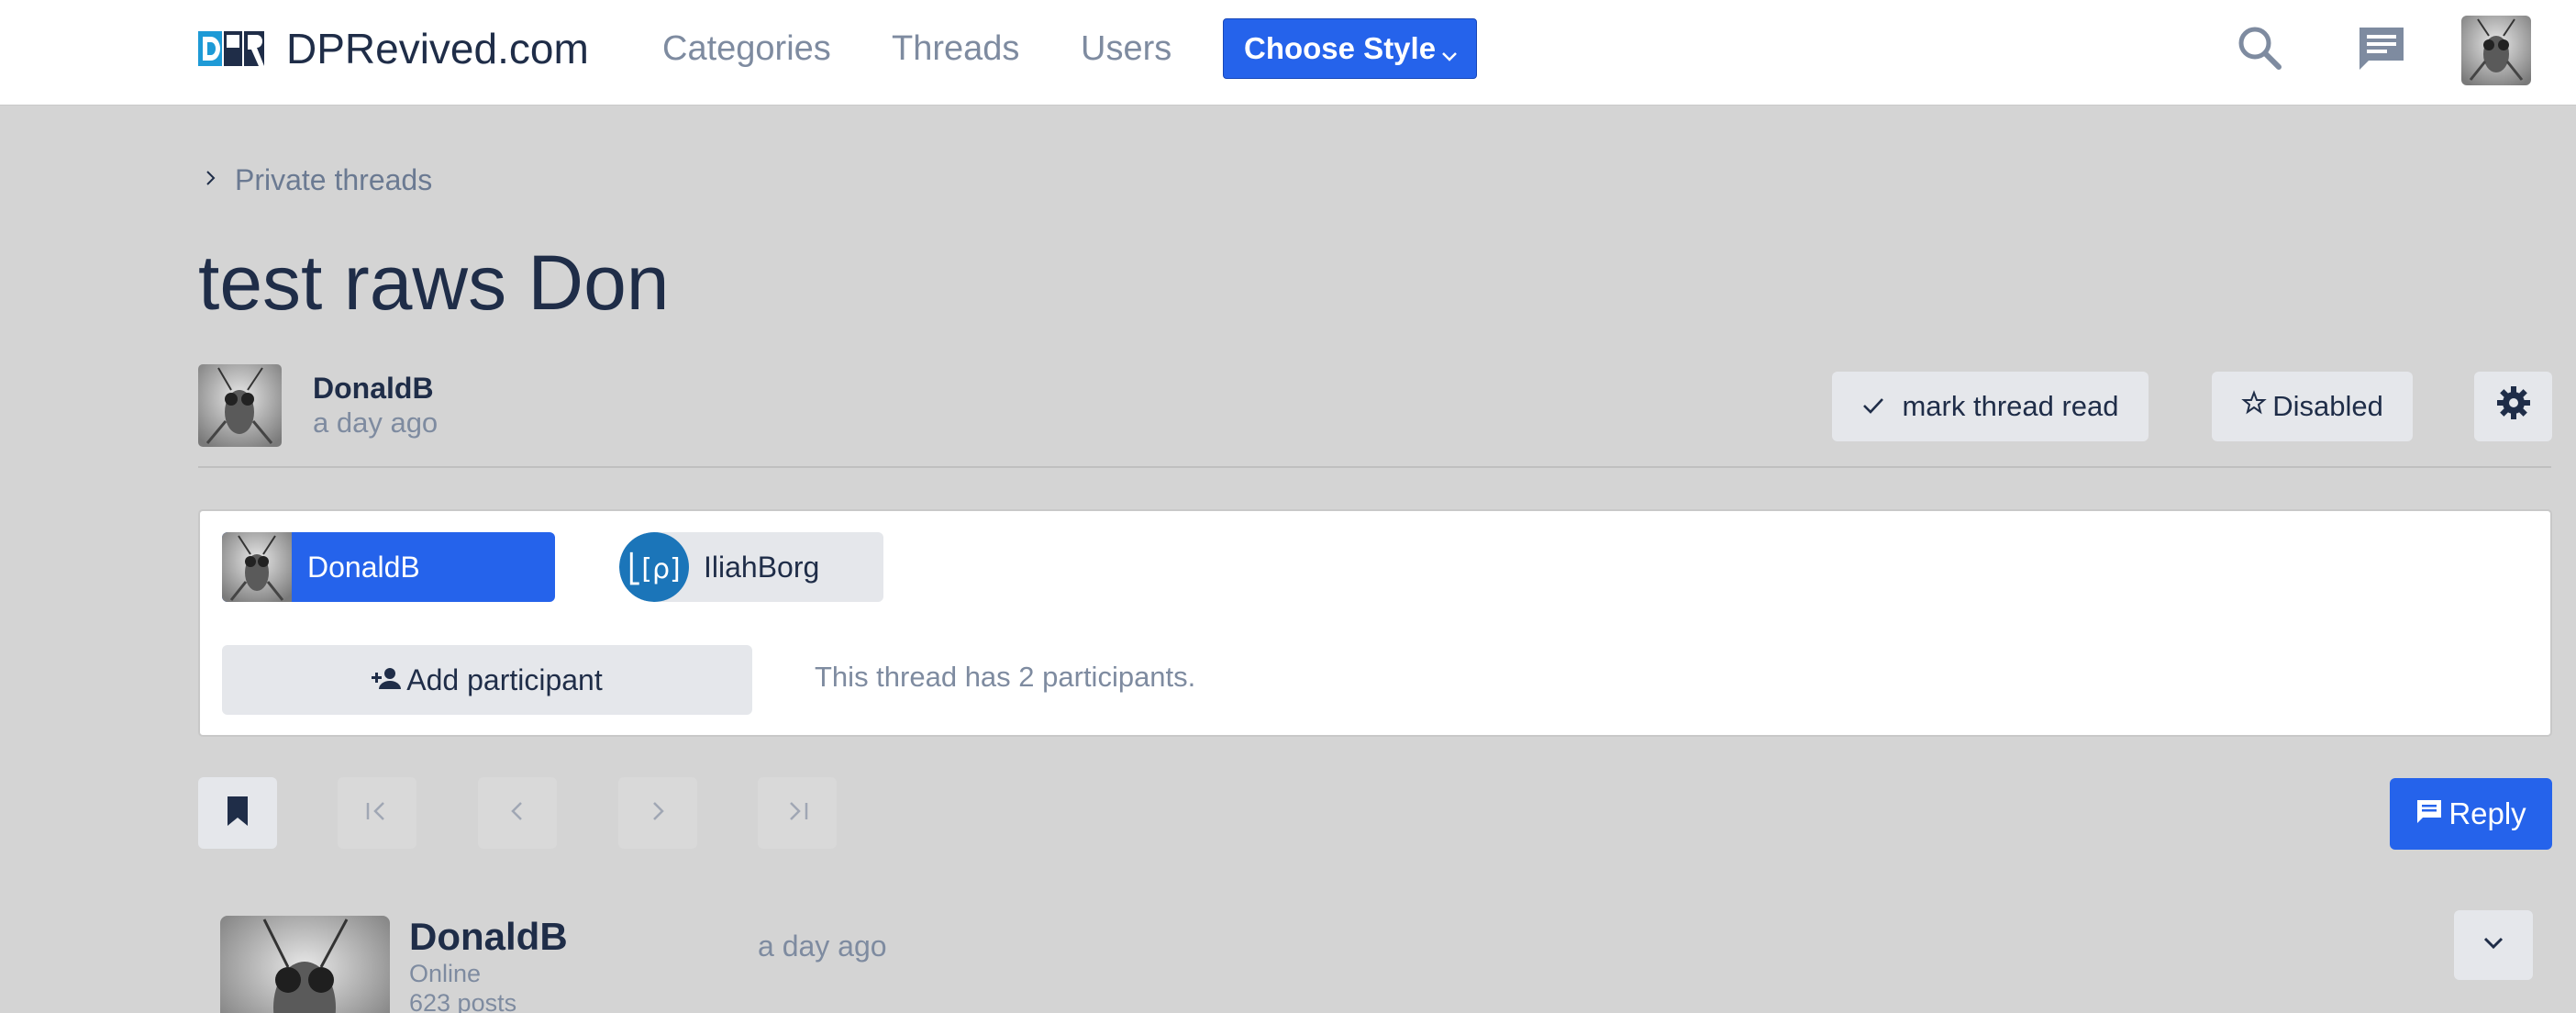  Describe the element at coordinates (434, 282) in the screenshot. I see `thread-title: test raws Don` at that location.